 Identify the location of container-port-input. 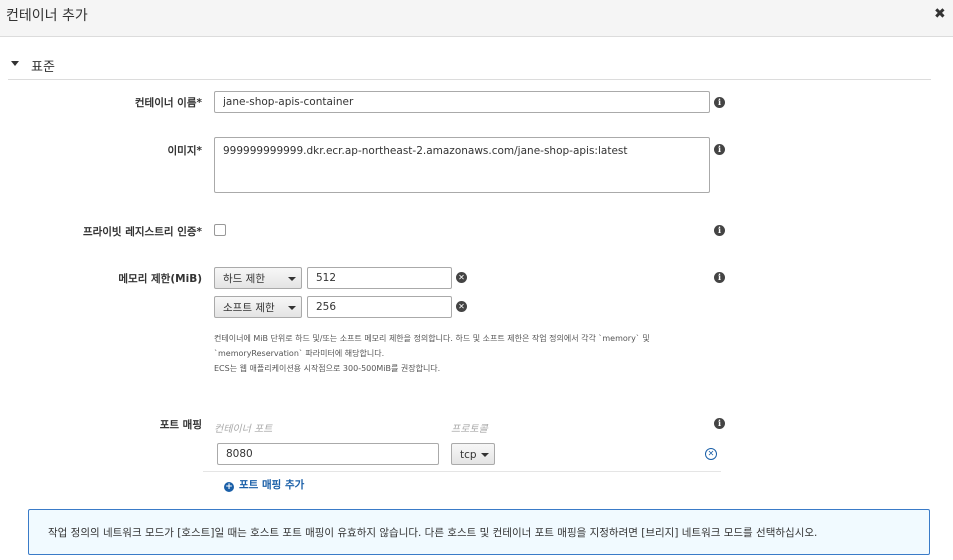
(328, 454).